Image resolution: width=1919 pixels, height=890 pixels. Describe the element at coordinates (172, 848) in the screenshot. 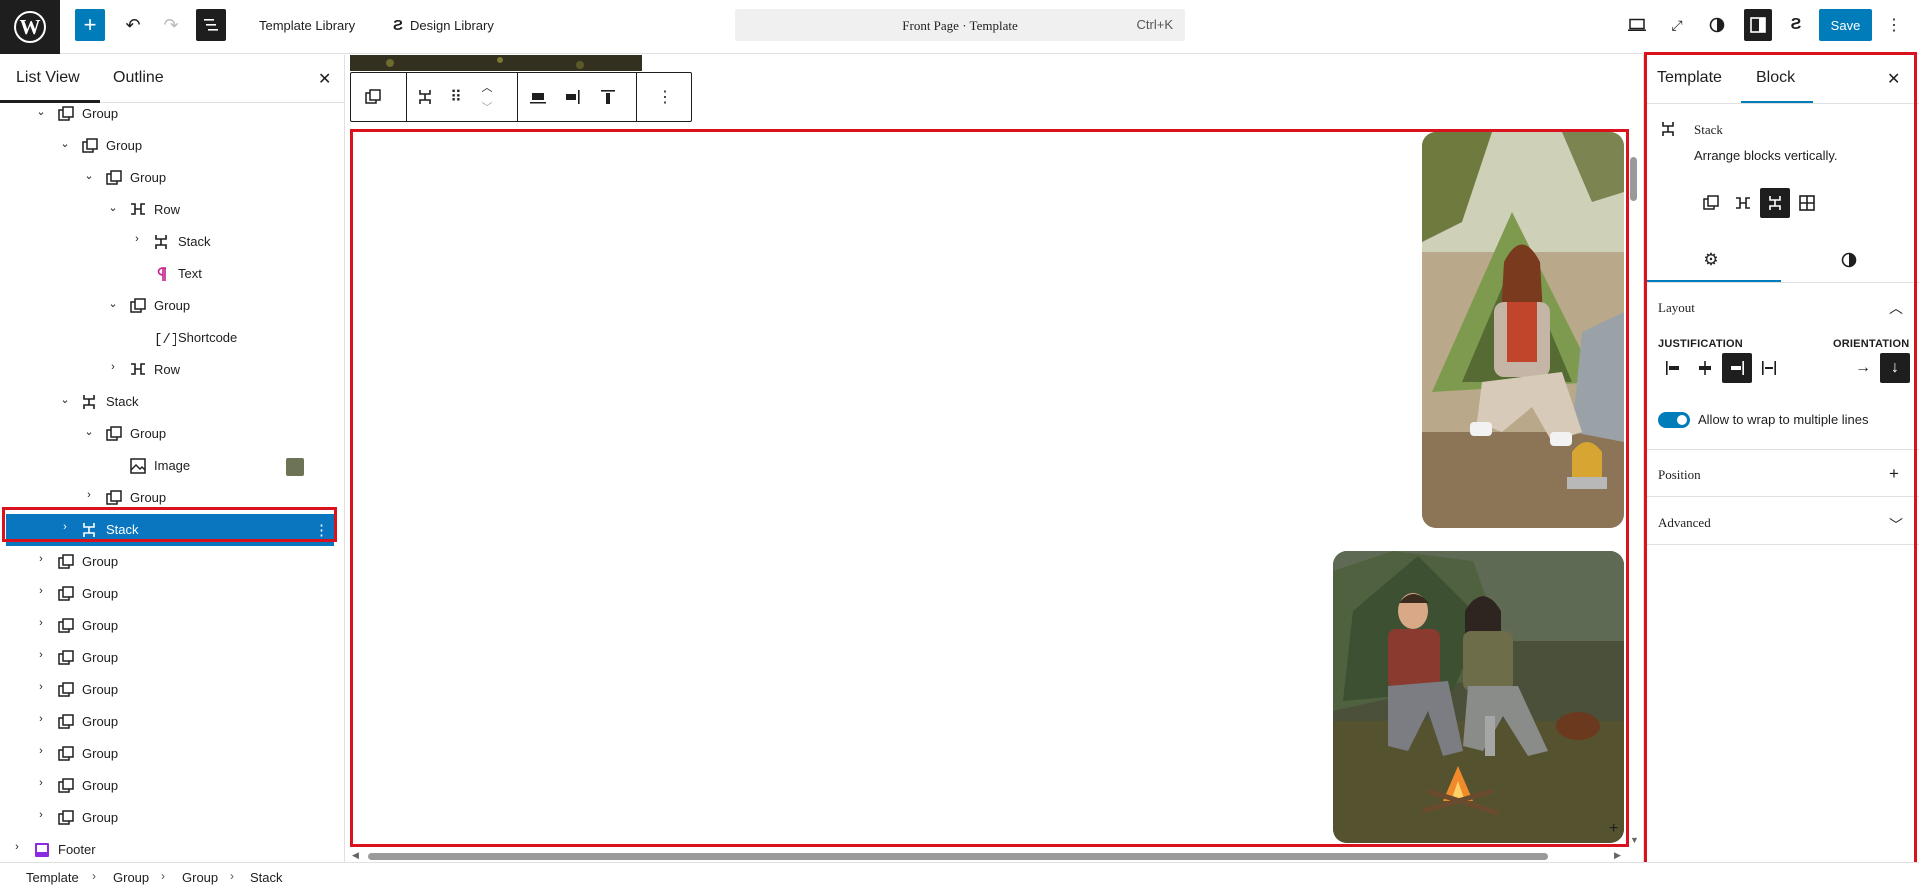

I see `list-item: › Footer` at that location.